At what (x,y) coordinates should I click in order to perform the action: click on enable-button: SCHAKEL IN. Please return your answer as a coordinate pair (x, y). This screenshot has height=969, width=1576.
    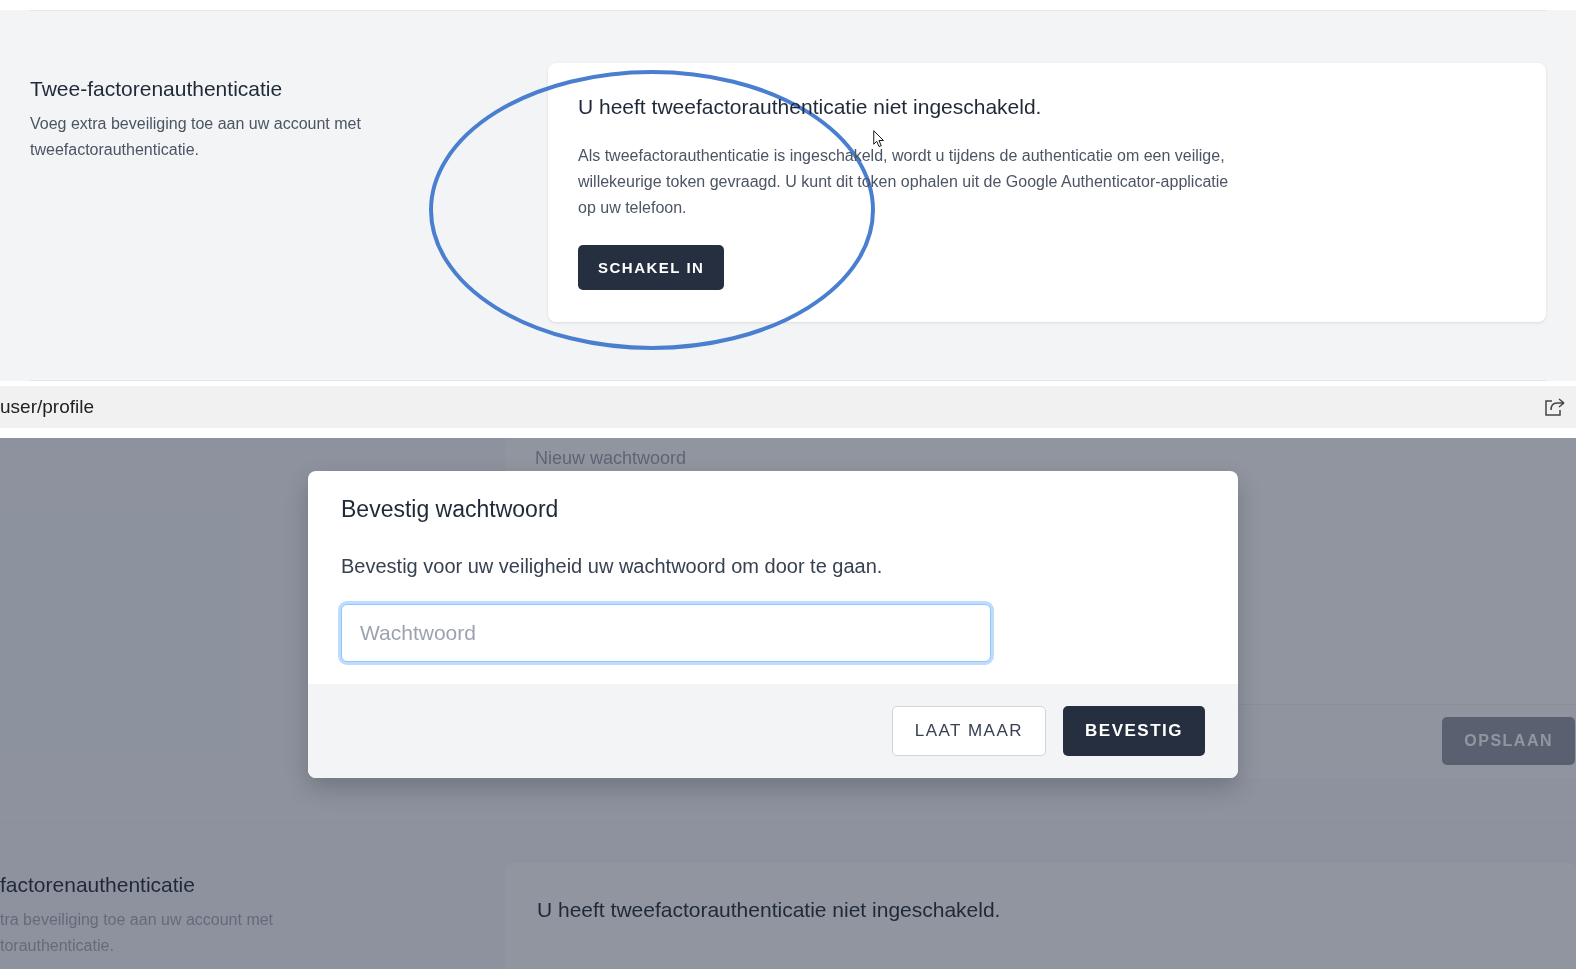
    Looking at the image, I should click on (651, 267).